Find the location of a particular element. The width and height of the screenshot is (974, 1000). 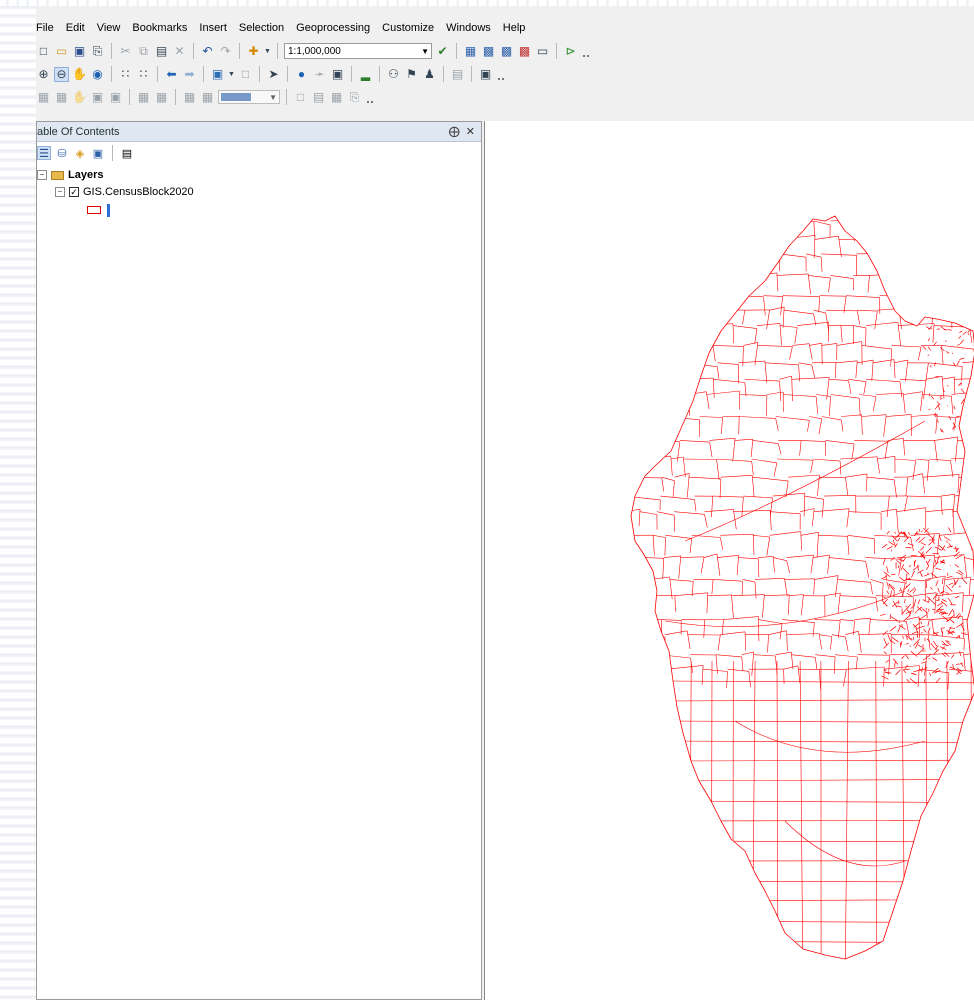

print-icon: ⎘ is located at coordinates (97, 51).